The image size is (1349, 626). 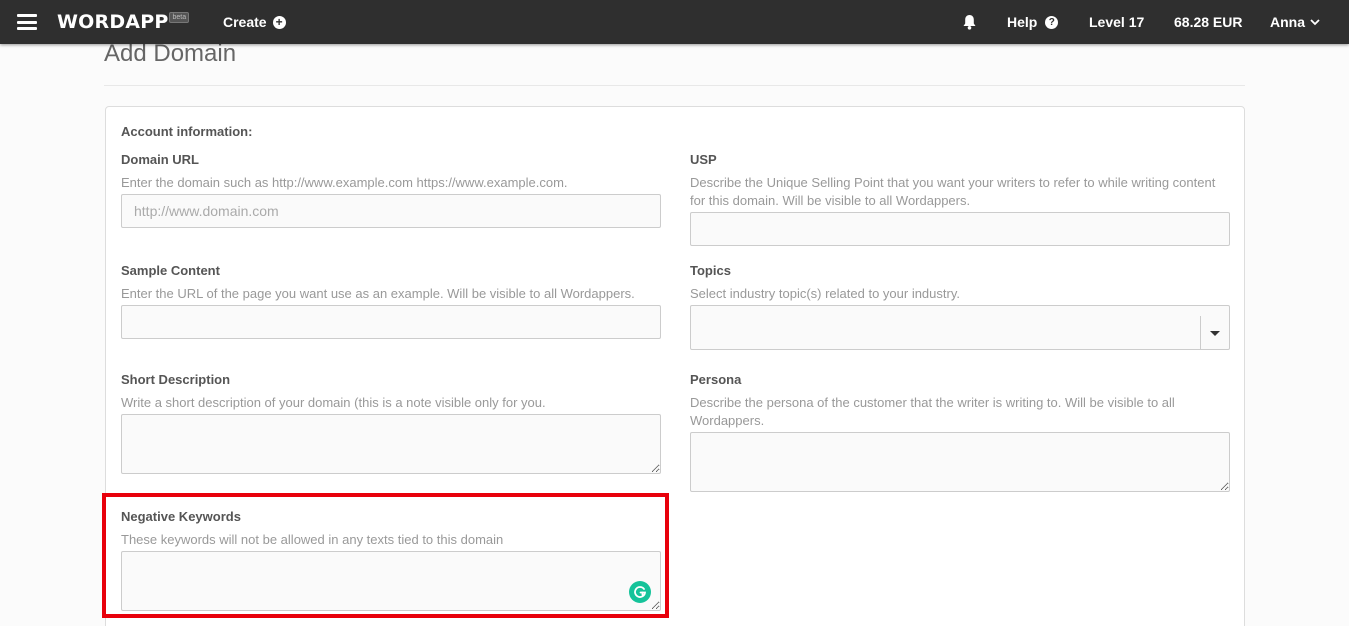 What do you see at coordinates (960, 229) in the screenshot?
I see `usp-input` at bounding box center [960, 229].